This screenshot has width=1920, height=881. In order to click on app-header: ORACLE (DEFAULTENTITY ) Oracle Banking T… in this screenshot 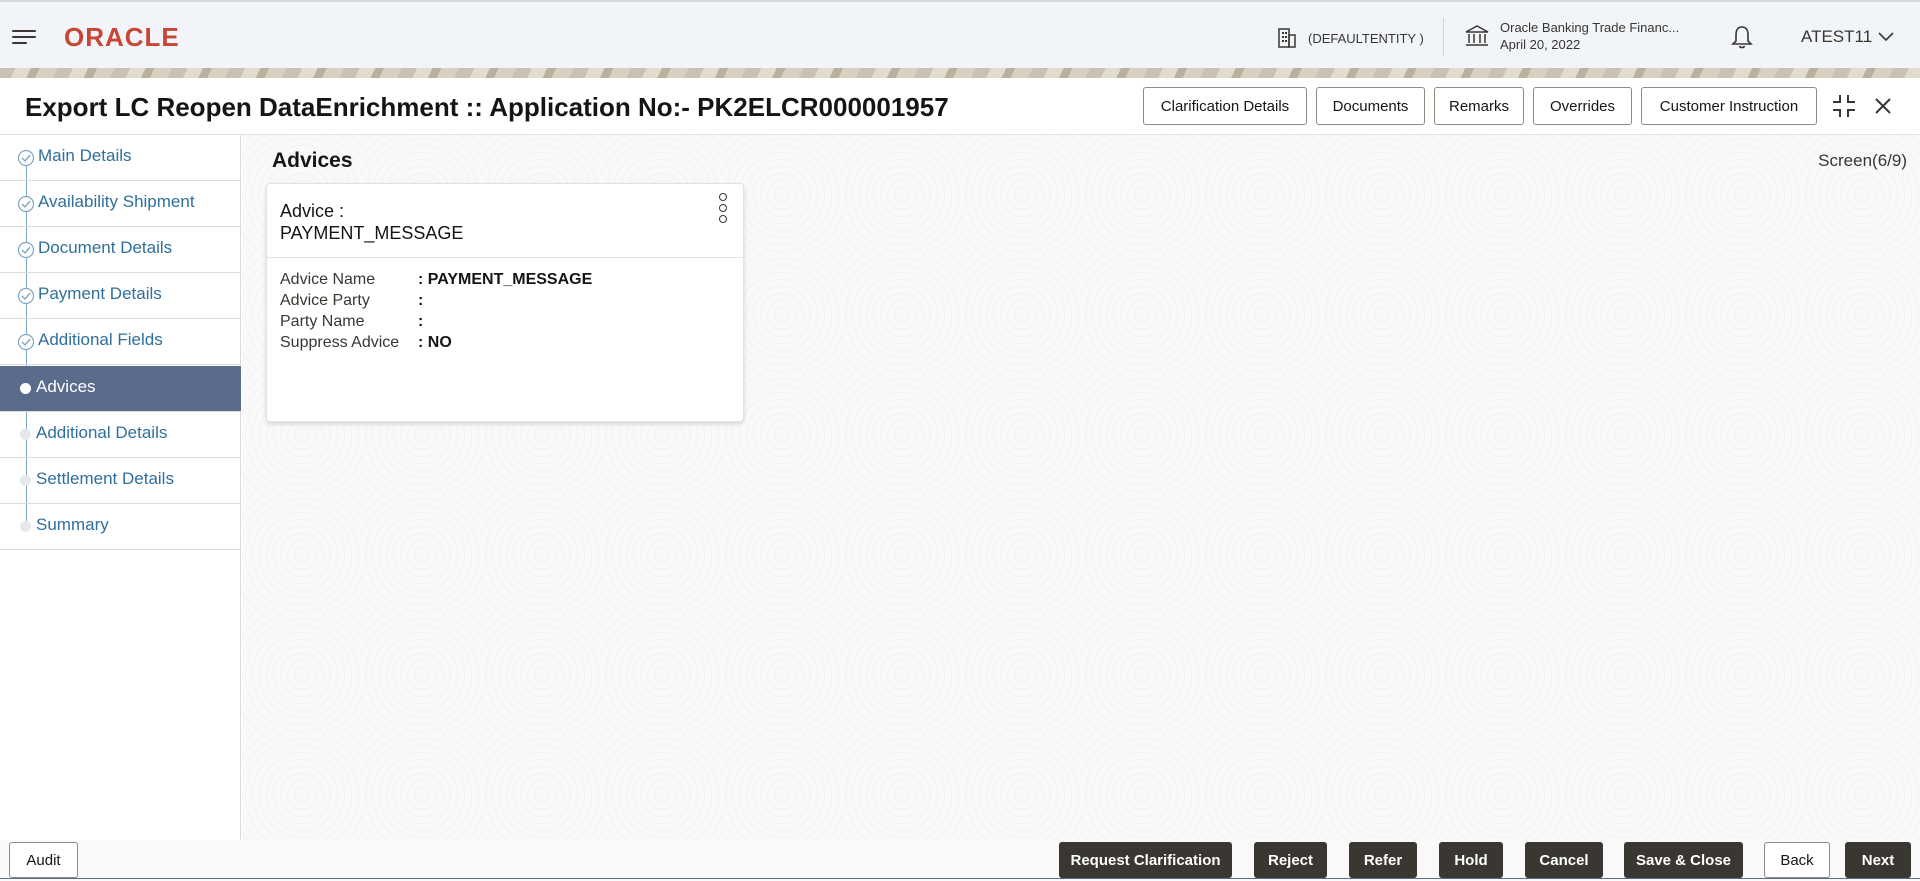, I will do `click(960, 35)`.